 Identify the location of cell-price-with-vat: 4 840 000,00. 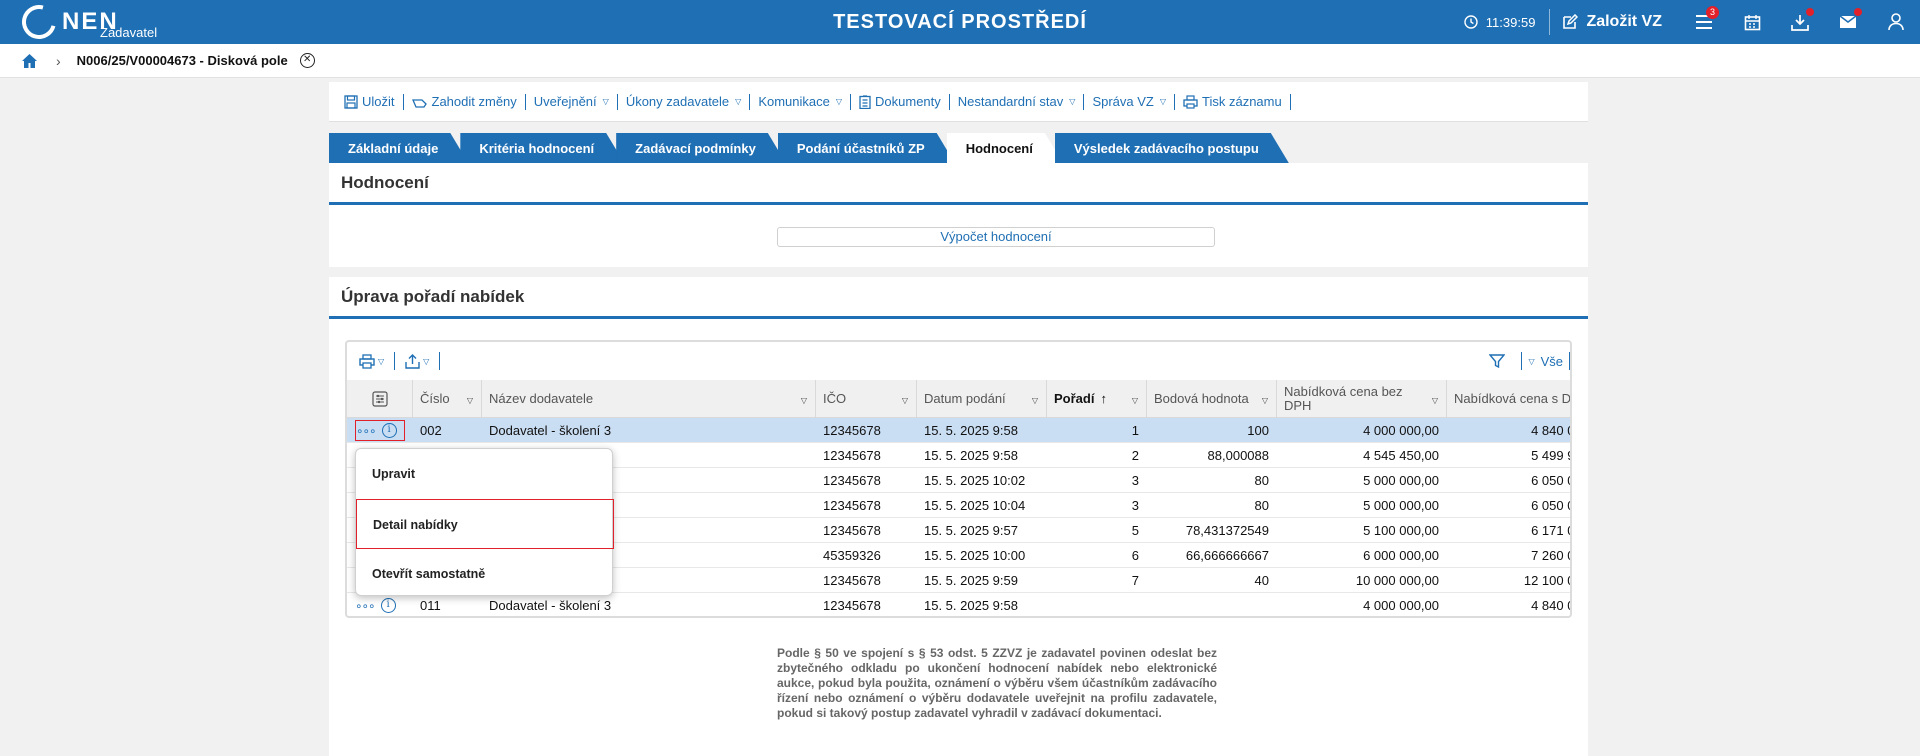
(1550, 430).